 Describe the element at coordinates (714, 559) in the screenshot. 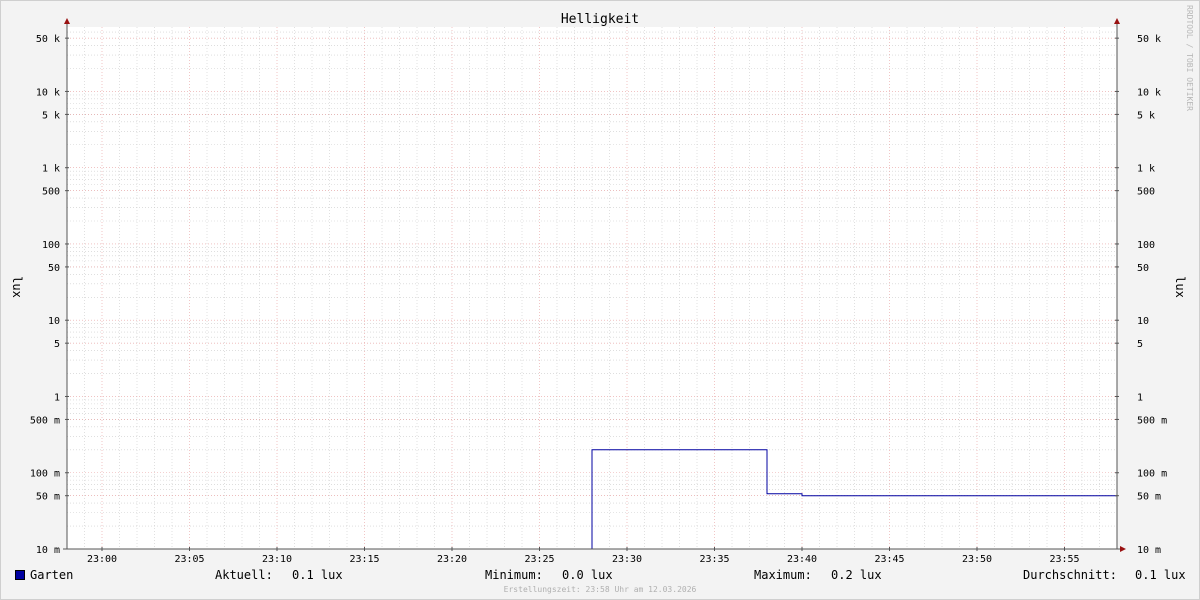

I see `x-tick-label: 23:35` at that location.